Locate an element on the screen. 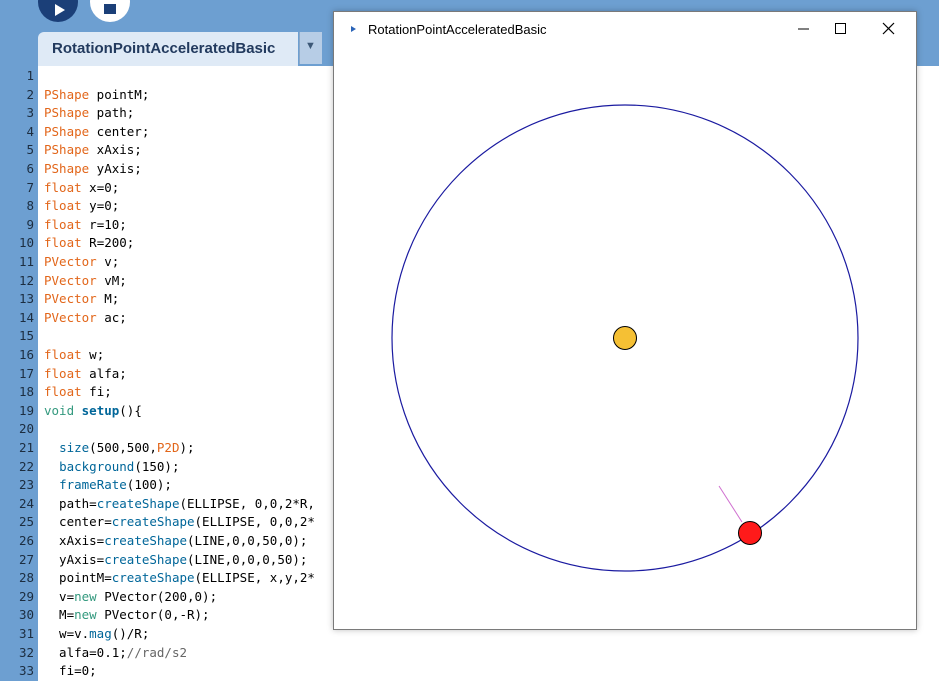 The height and width of the screenshot is (681, 939). maximize-icon is located at coordinates (840, 28).